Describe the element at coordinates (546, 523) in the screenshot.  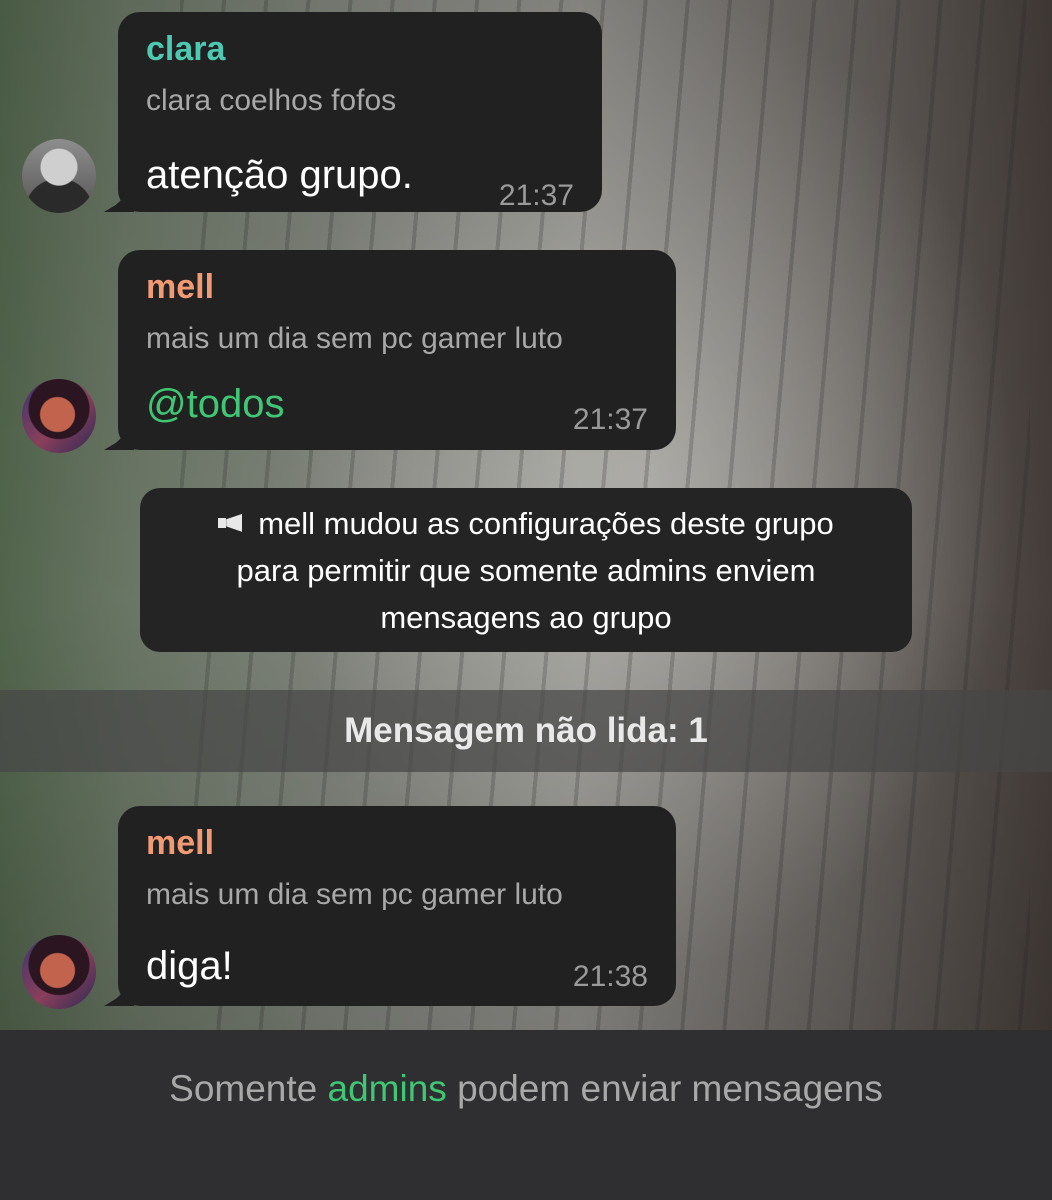
I see `service-text-line-1: mell mudou as configurações deste grupo` at that location.